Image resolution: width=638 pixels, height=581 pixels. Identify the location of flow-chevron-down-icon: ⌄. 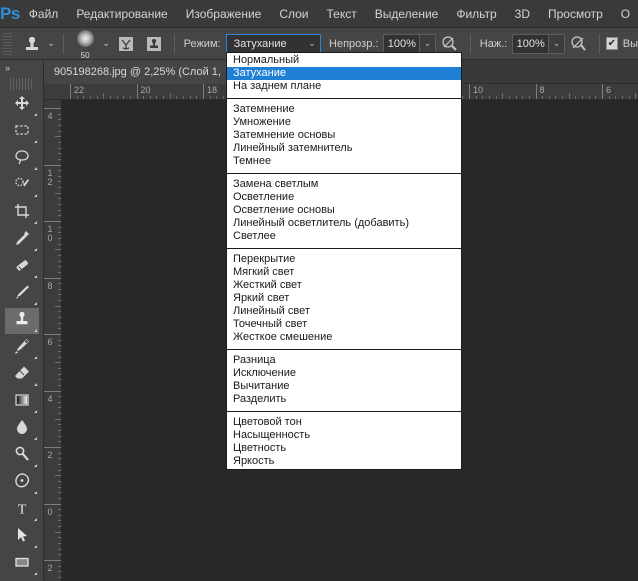
(557, 43).